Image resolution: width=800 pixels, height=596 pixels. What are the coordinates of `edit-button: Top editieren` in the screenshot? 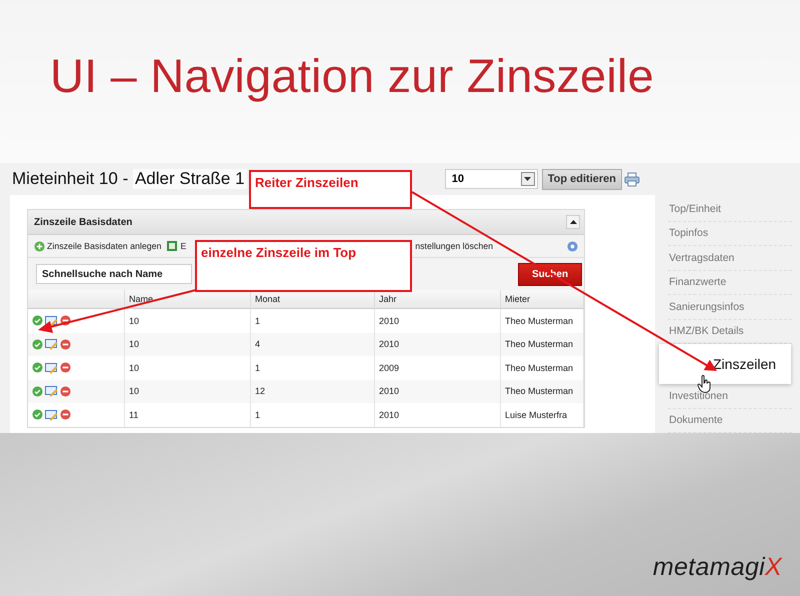 It's located at (582, 179).